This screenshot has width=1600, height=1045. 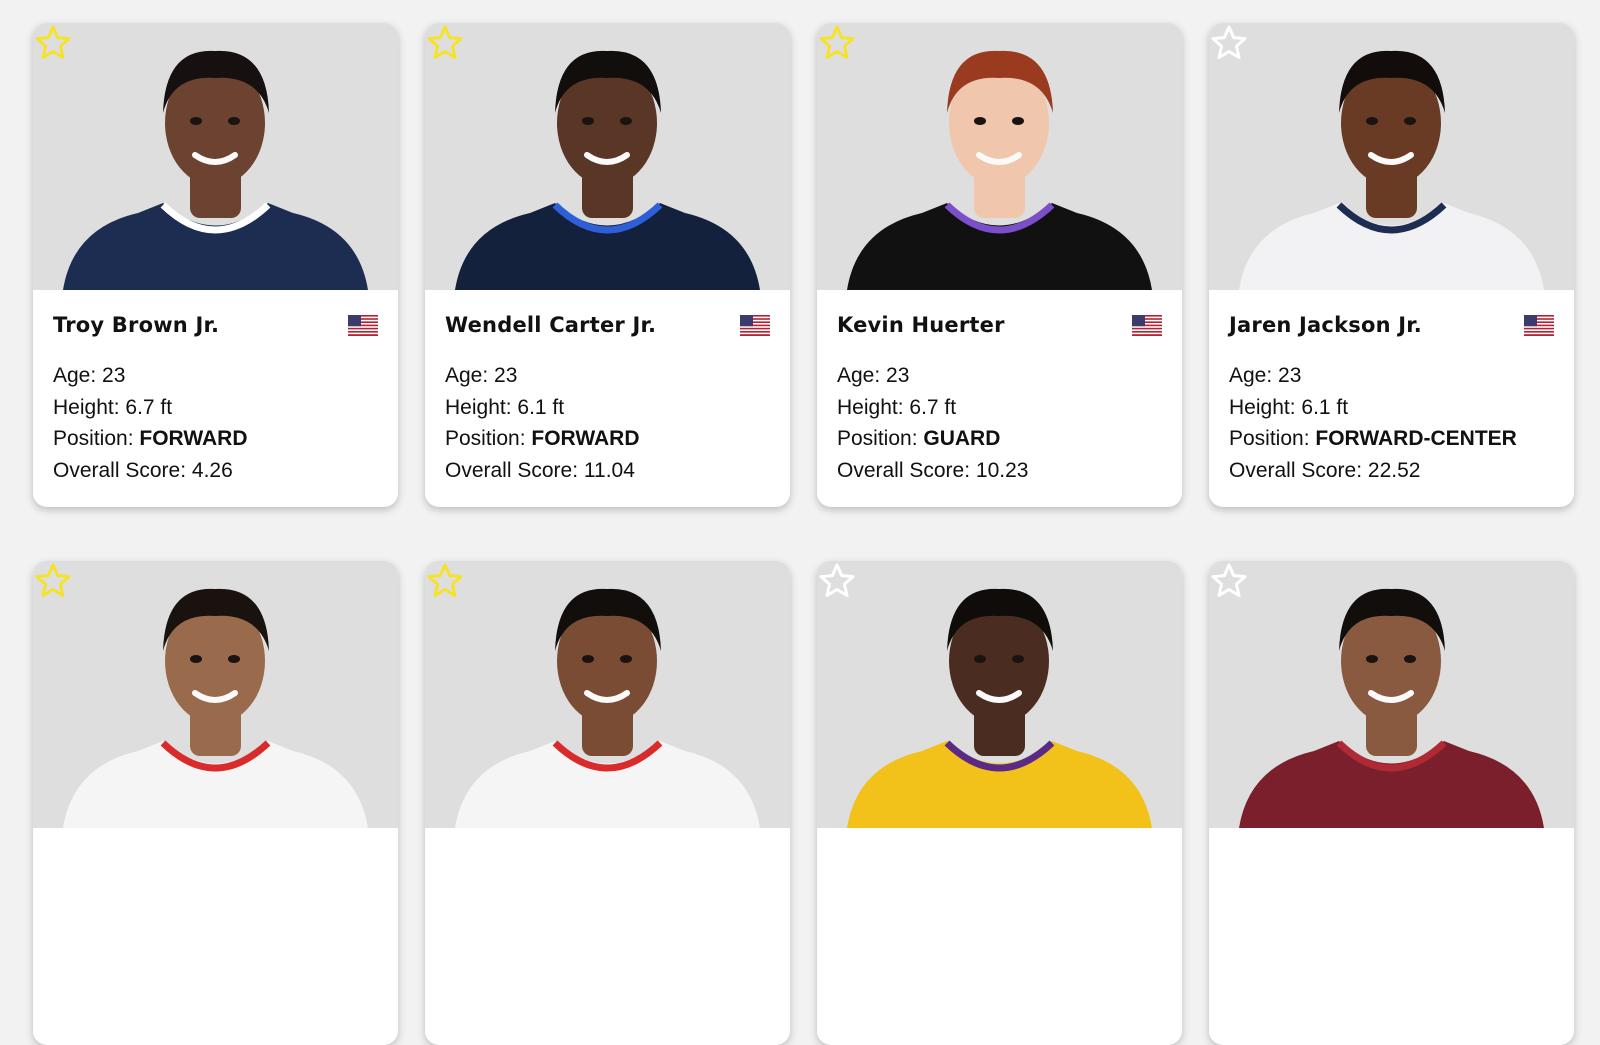 I want to click on player-score: Overall Score: 11.04, so click(x=540, y=470).